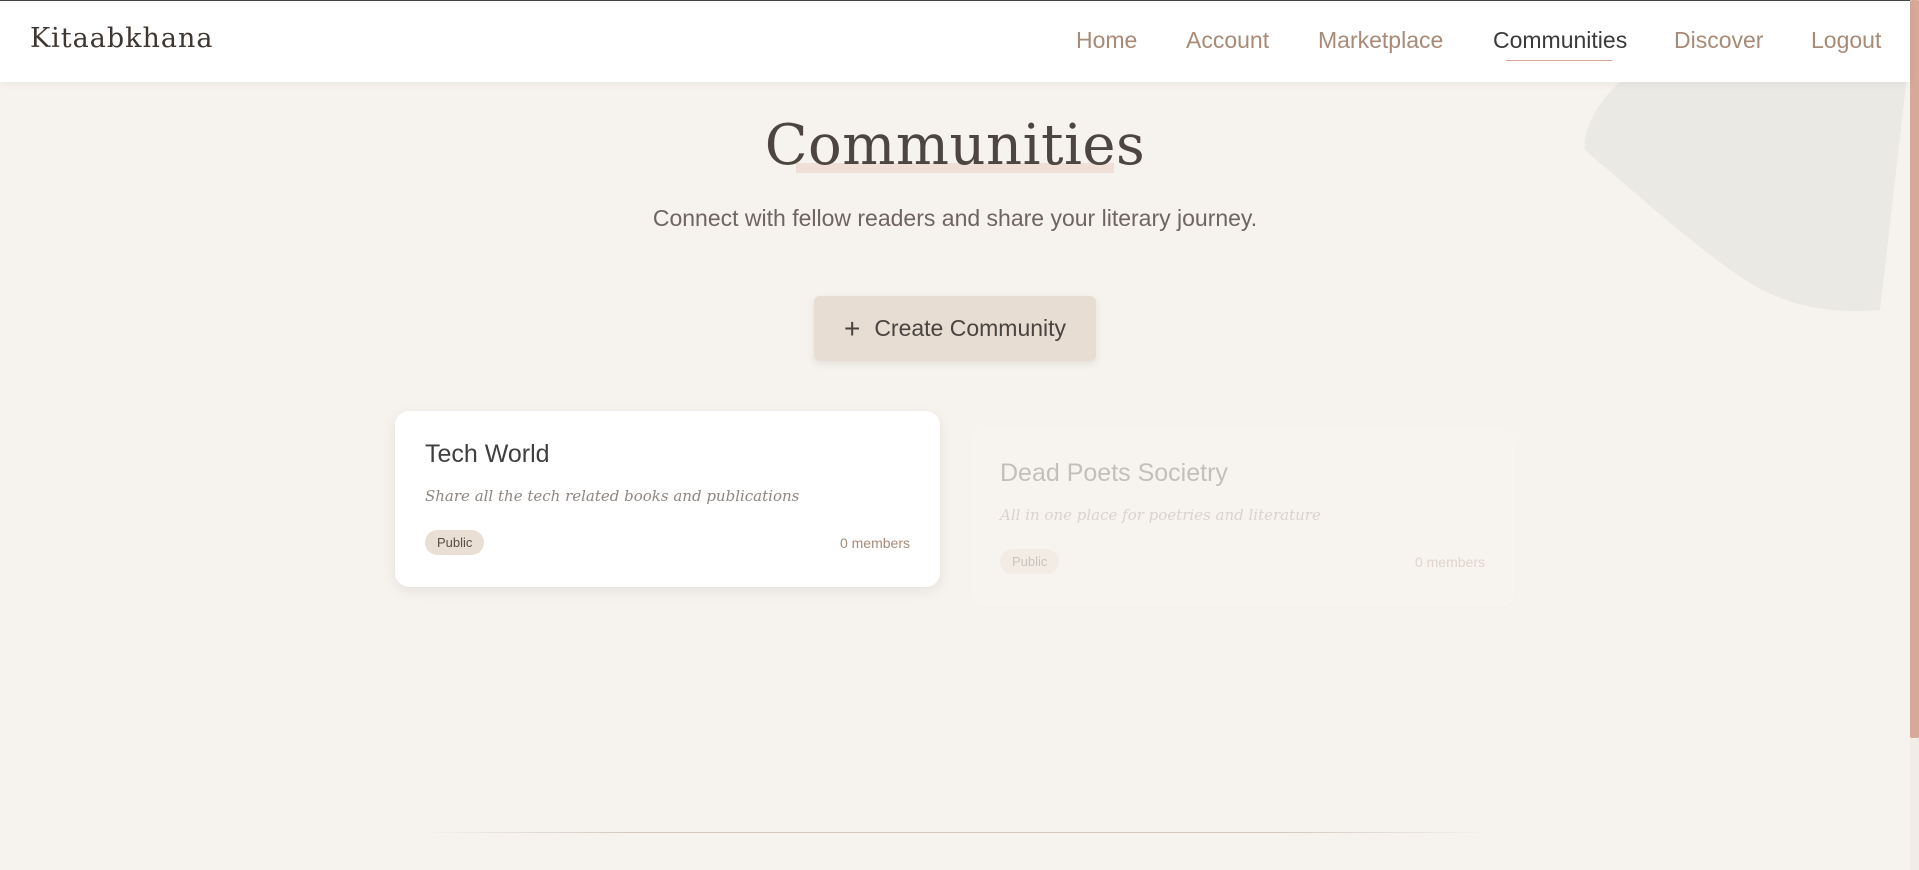 This screenshot has width=1919, height=870. I want to click on decorative-blob, so click(1747, 181).